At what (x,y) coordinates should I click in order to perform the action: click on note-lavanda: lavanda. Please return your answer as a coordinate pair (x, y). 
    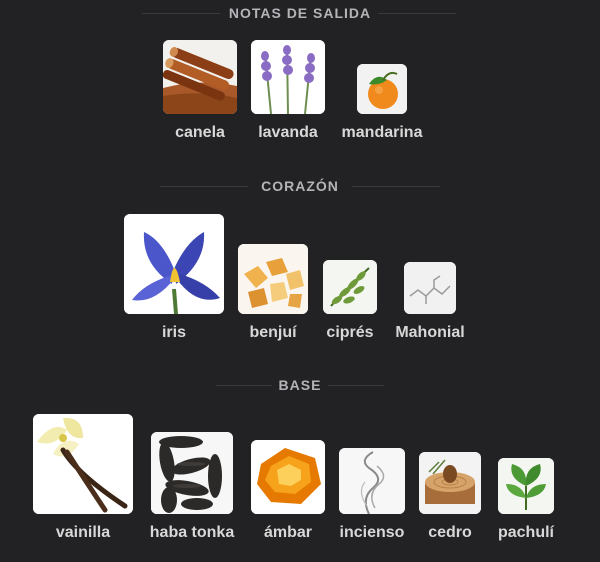
    Looking at the image, I should click on (288, 91).